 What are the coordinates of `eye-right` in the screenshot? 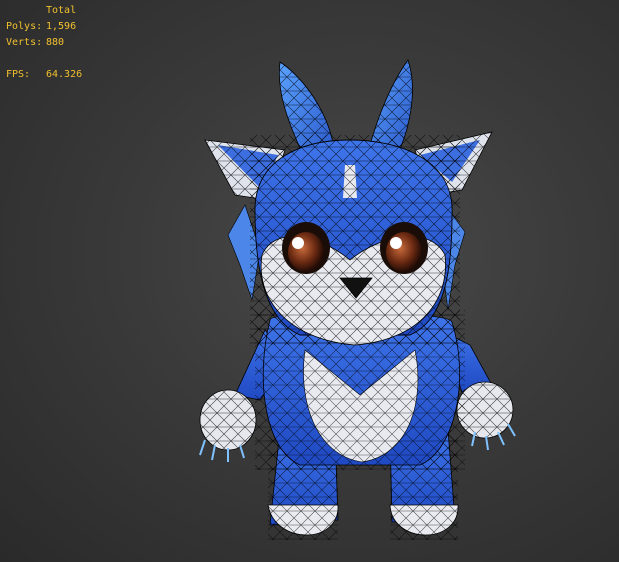 It's located at (404, 248).